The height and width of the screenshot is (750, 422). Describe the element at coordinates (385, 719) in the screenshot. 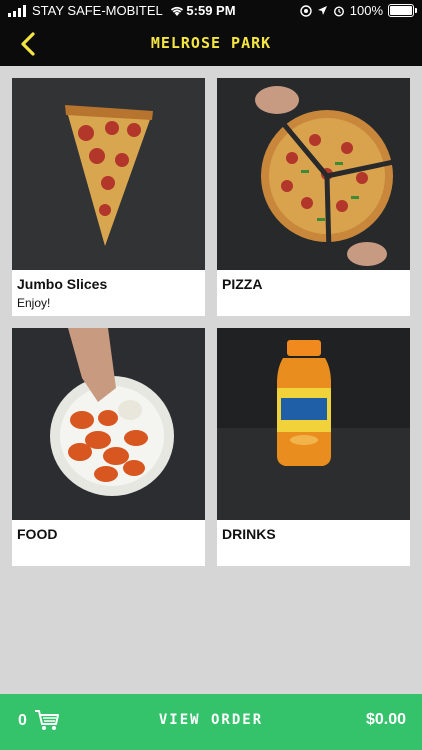

I see `order-total: $0.00` at that location.